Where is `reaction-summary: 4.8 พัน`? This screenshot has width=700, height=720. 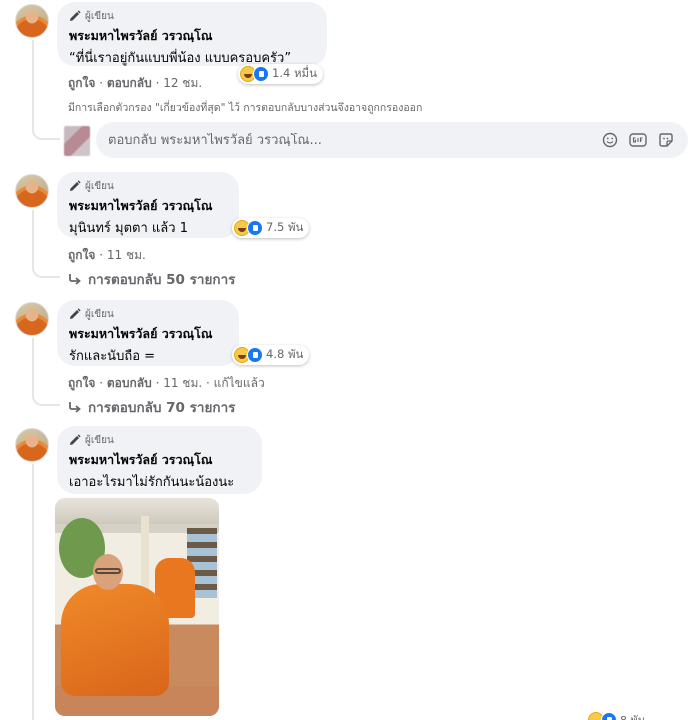
reaction-summary: 4.8 พัน is located at coordinates (271, 355).